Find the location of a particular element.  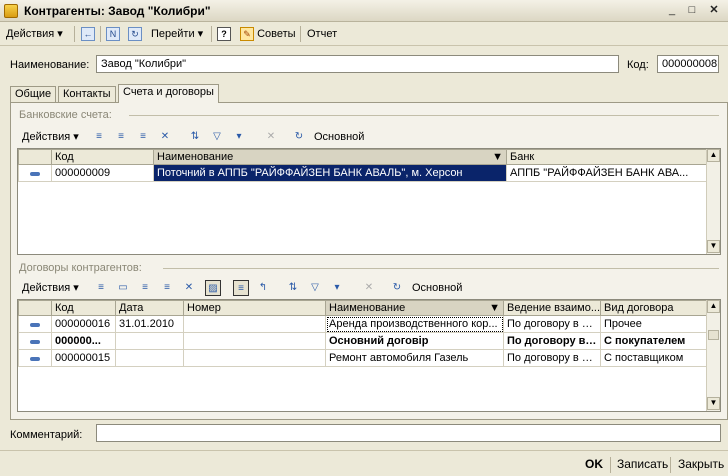

bank-col-bank: Банк is located at coordinates (606, 157).